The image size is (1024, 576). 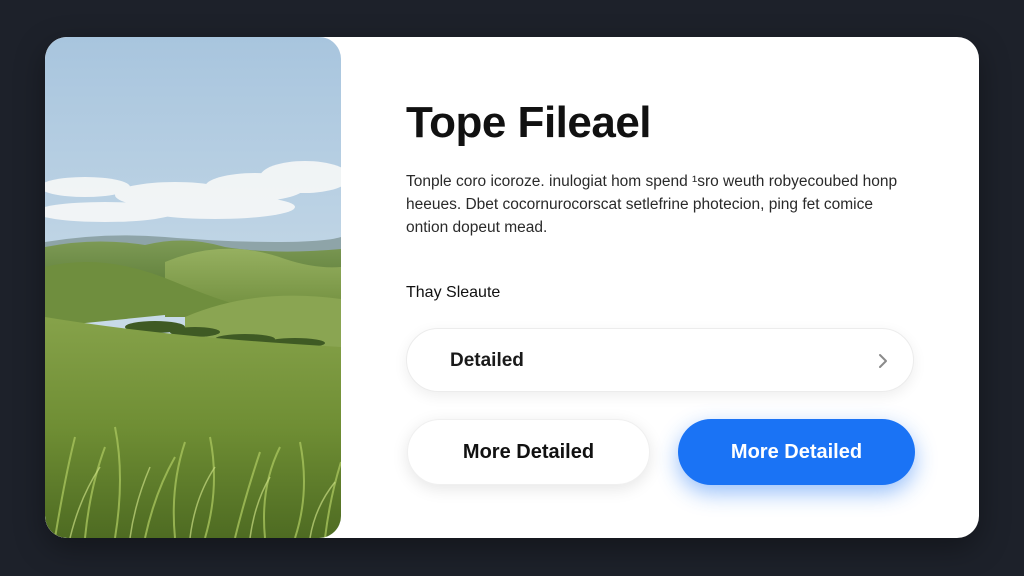 I want to click on chevron-right-icon, so click(x=883, y=361).